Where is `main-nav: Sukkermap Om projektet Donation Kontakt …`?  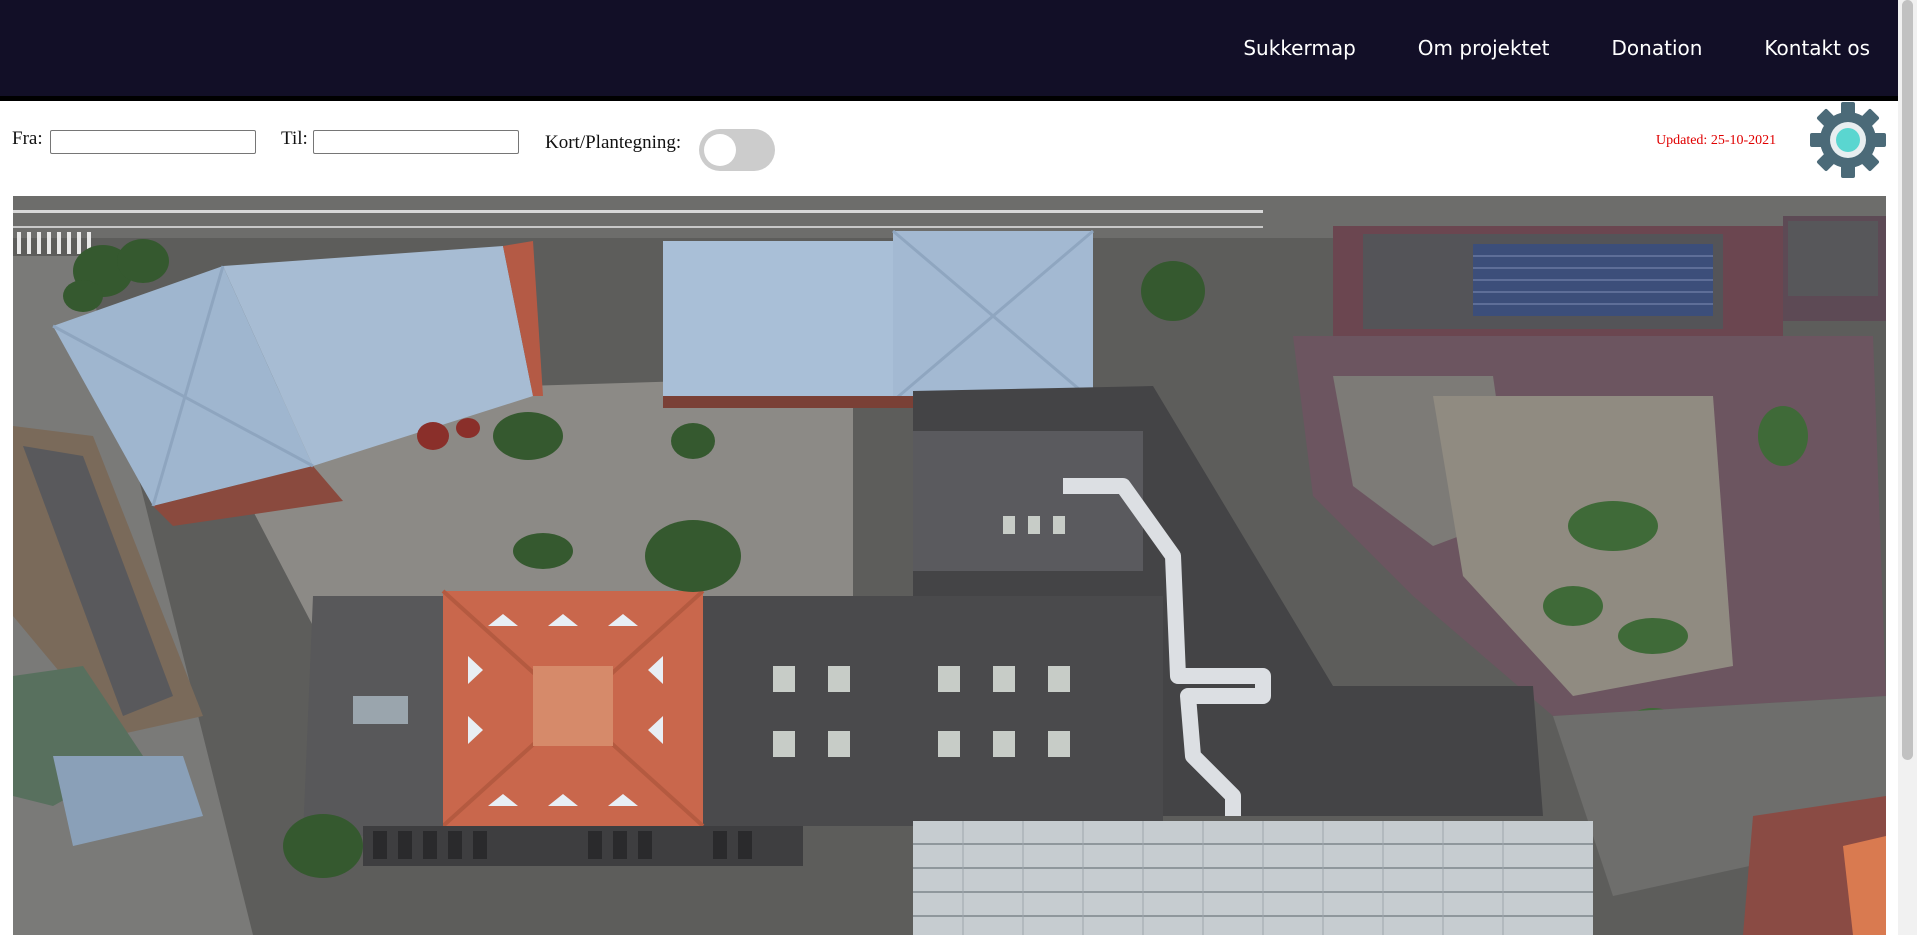
main-nav: Sukkermap Om projektet Donation Kontakt … is located at coordinates (1570, 48).